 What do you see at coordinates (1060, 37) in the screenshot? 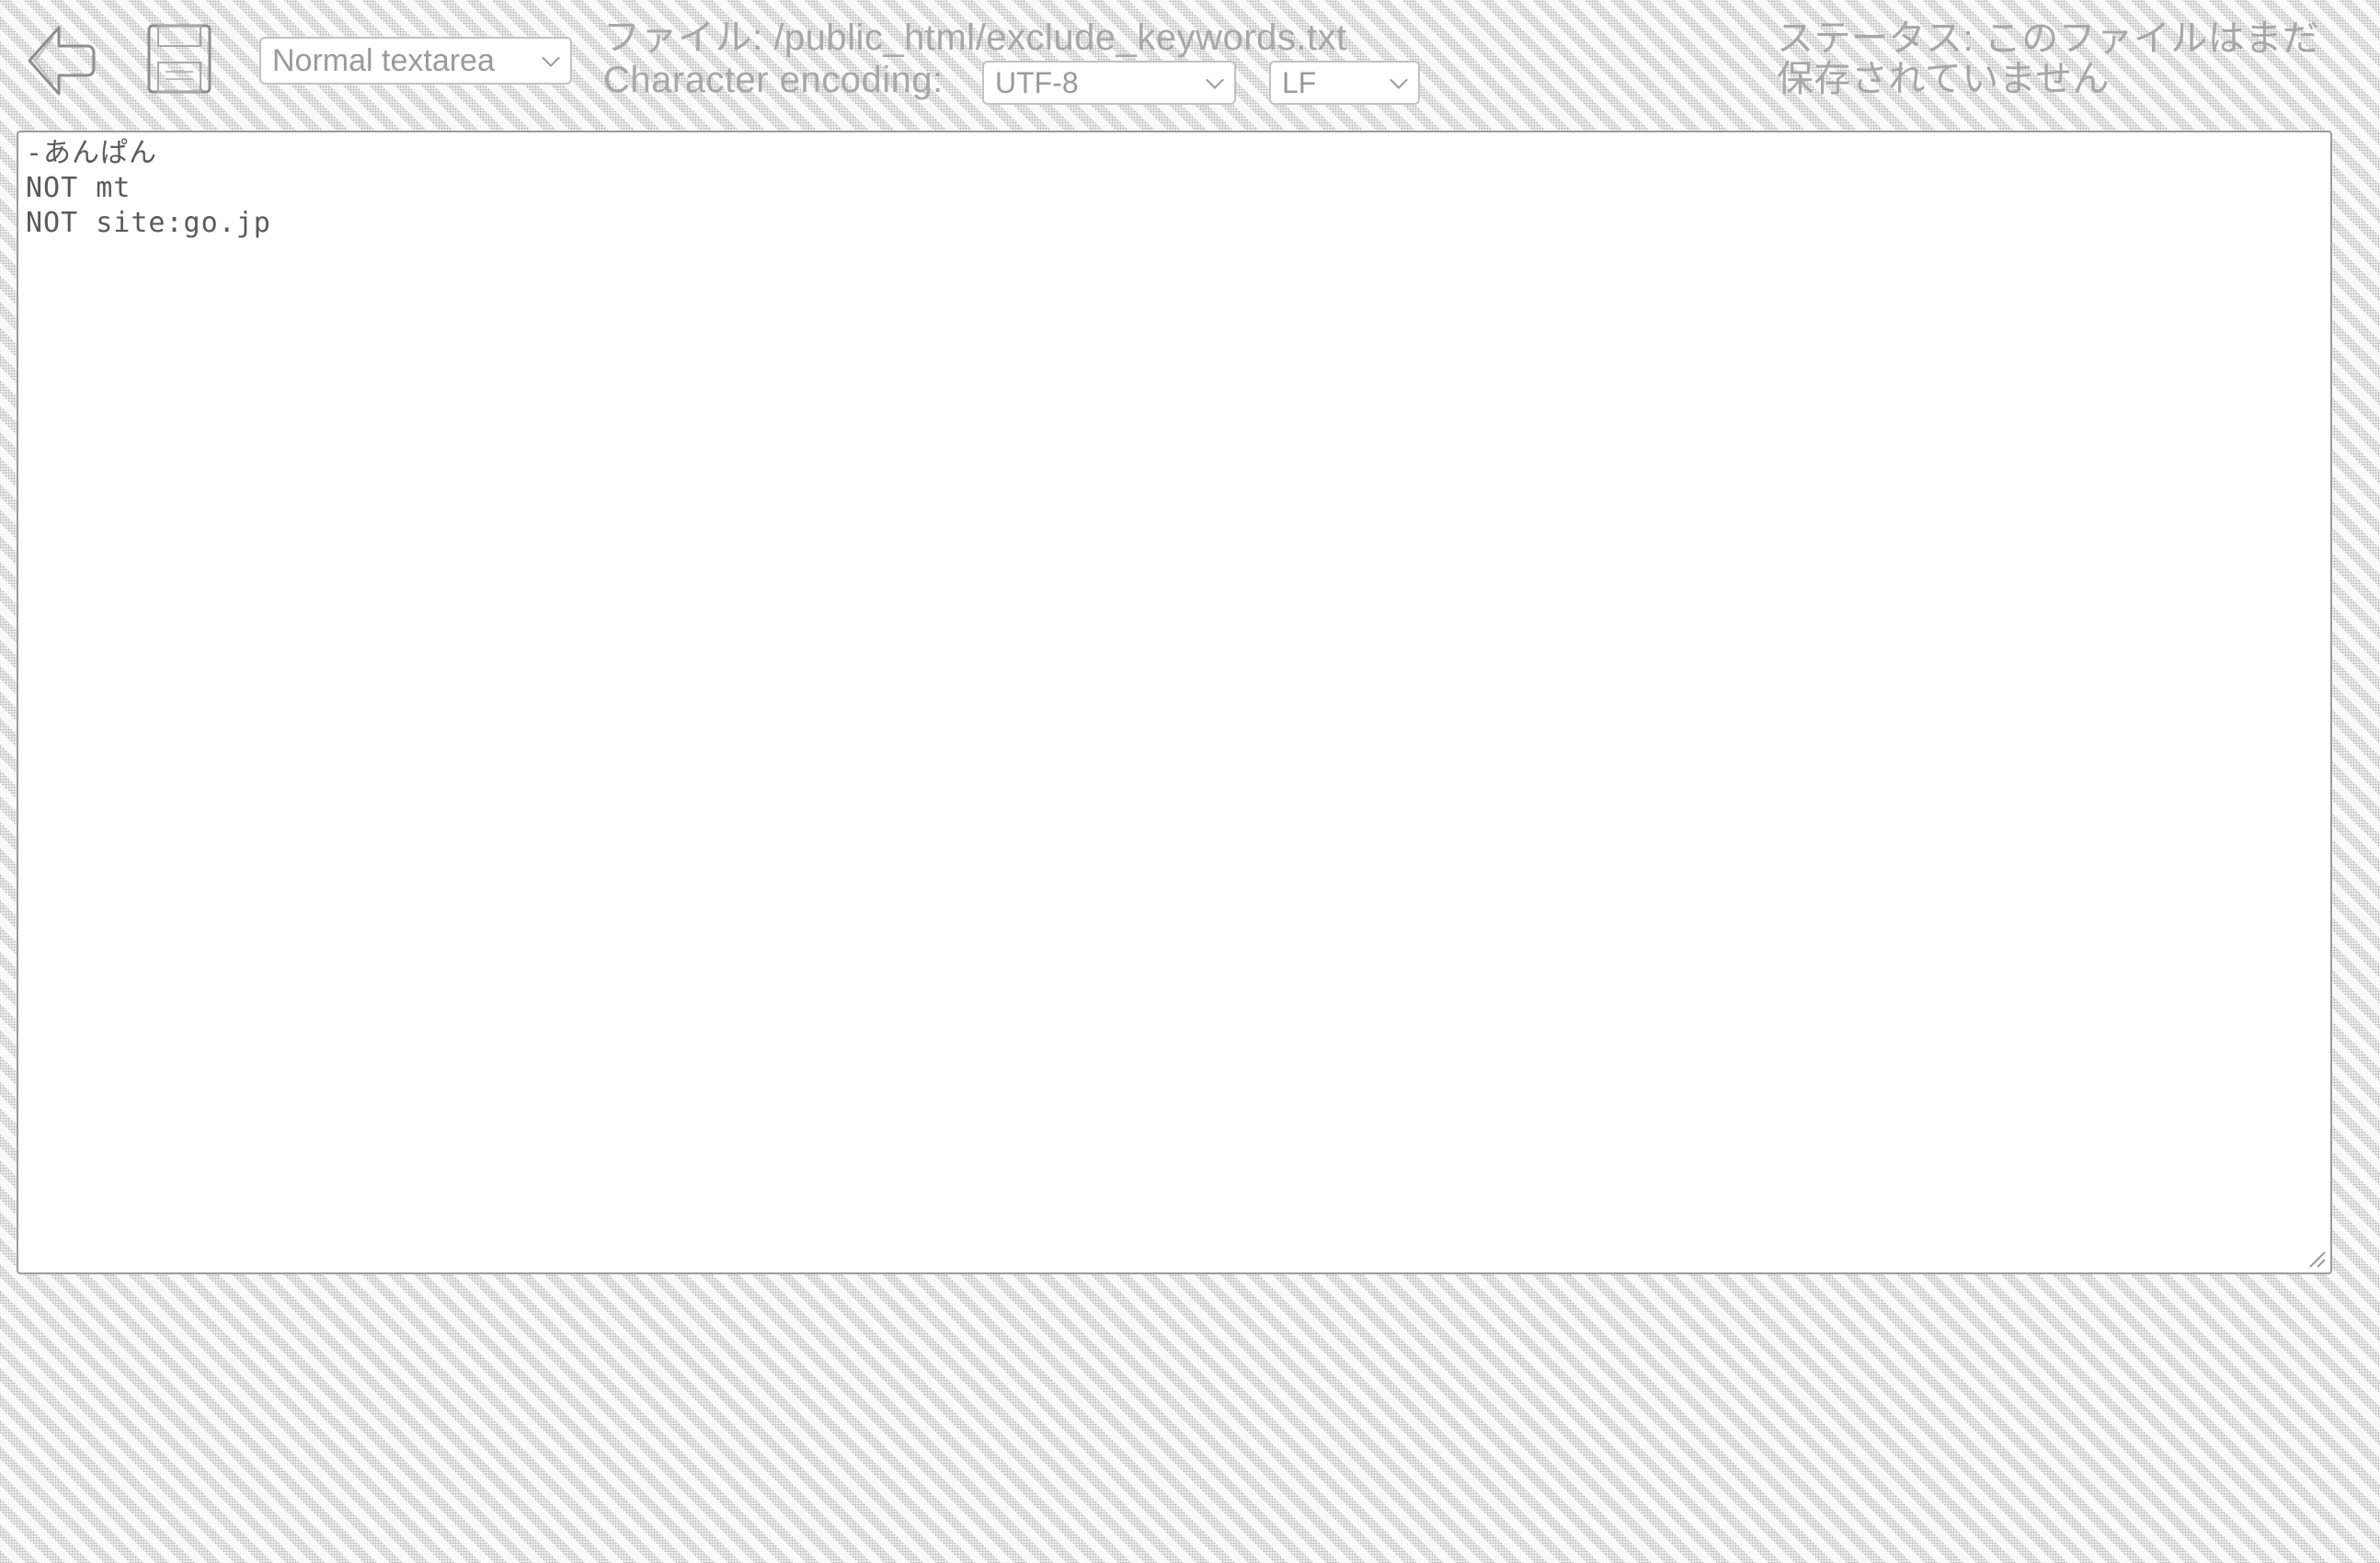
I see `file-path: /public_html/exclude_keywords.txt` at bounding box center [1060, 37].